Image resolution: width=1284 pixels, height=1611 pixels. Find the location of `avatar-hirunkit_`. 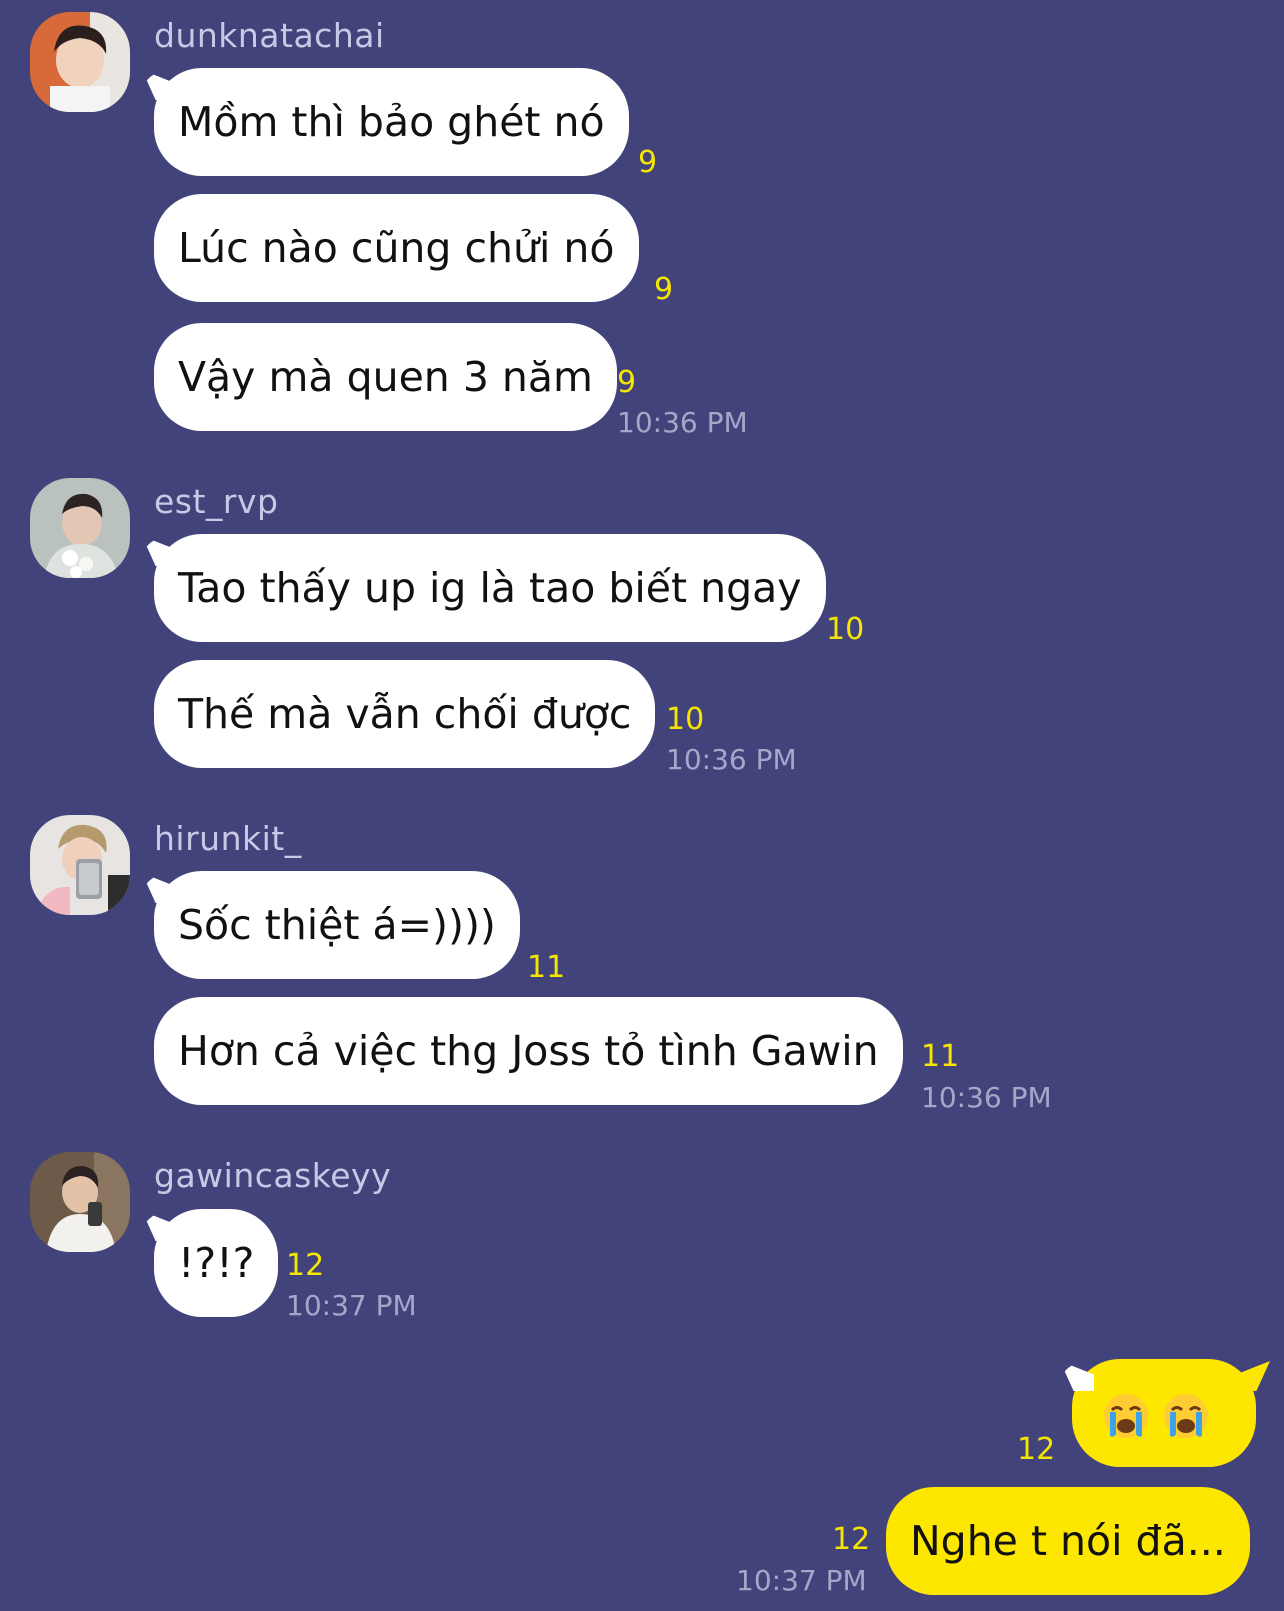

avatar-hirunkit_ is located at coordinates (80, 865).